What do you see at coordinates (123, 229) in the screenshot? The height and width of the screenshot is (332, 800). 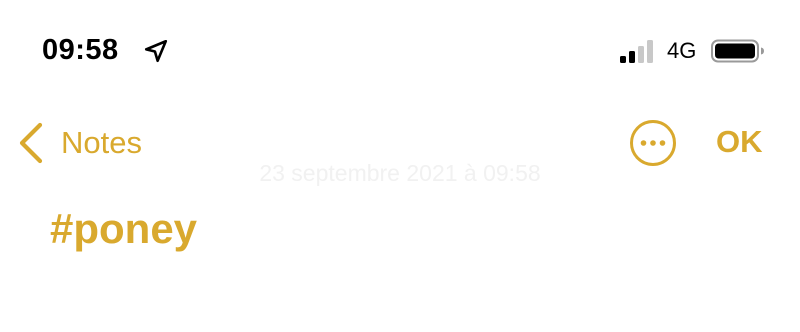 I see `note-body-text: #poney` at bounding box center [123, 229].